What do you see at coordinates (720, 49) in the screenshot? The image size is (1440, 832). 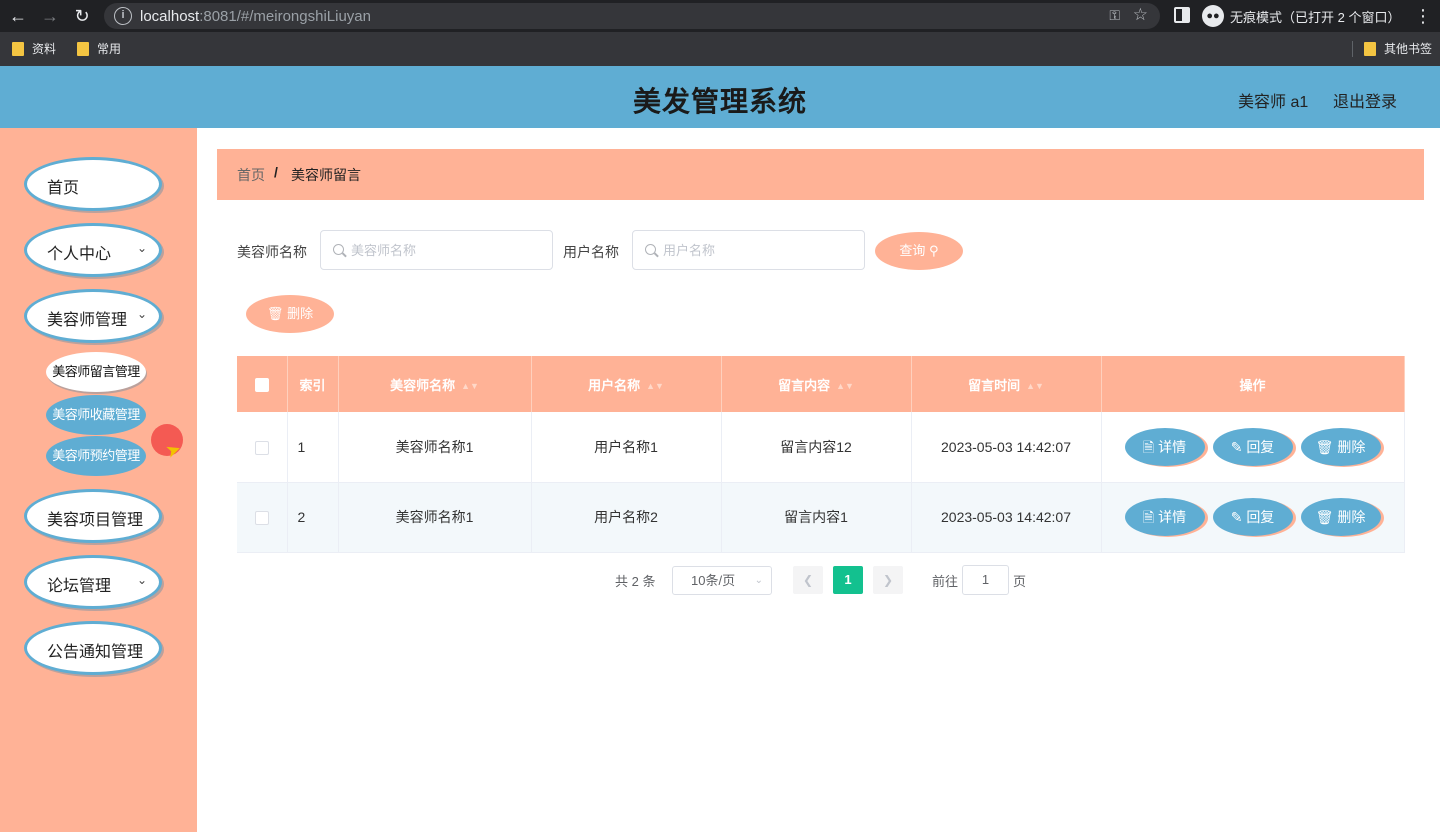 I see `bookmarks-bar: 资料 常用 其他书签` at bounding box center [720, 49].